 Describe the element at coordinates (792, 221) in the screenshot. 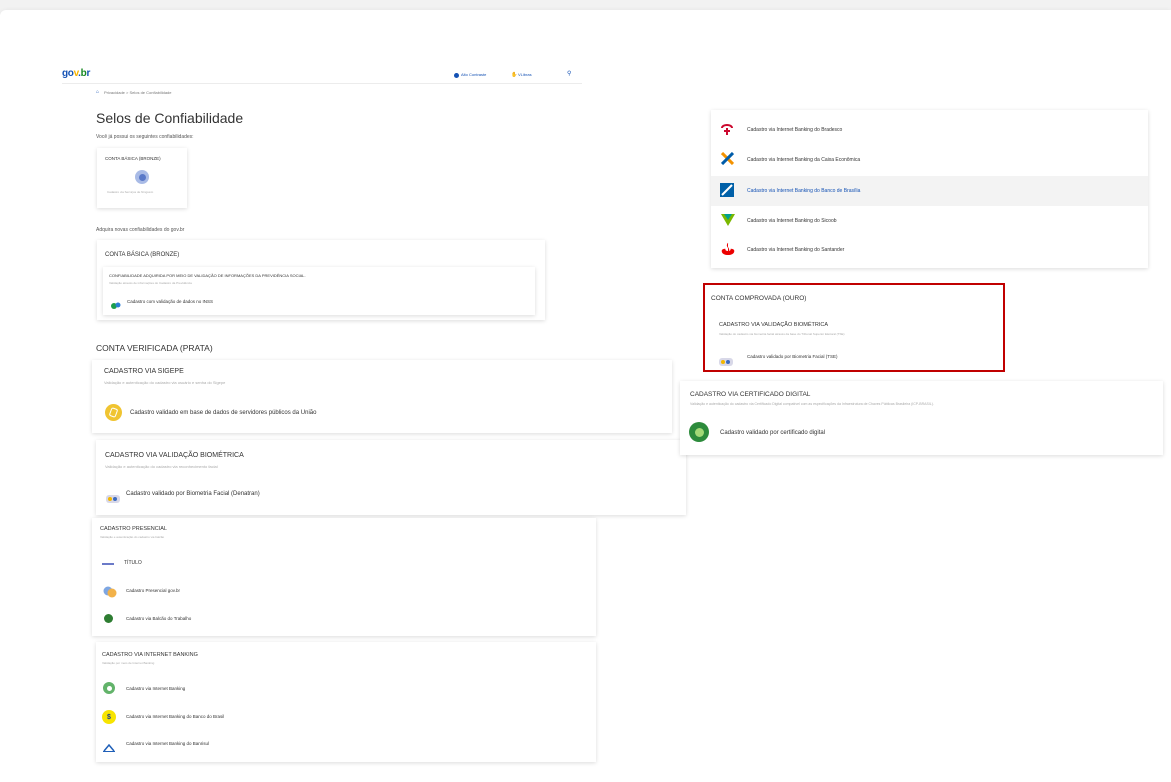

I see `bank-item-sicoob: Cadastro via Internet Banking do Sicoob` at that location.